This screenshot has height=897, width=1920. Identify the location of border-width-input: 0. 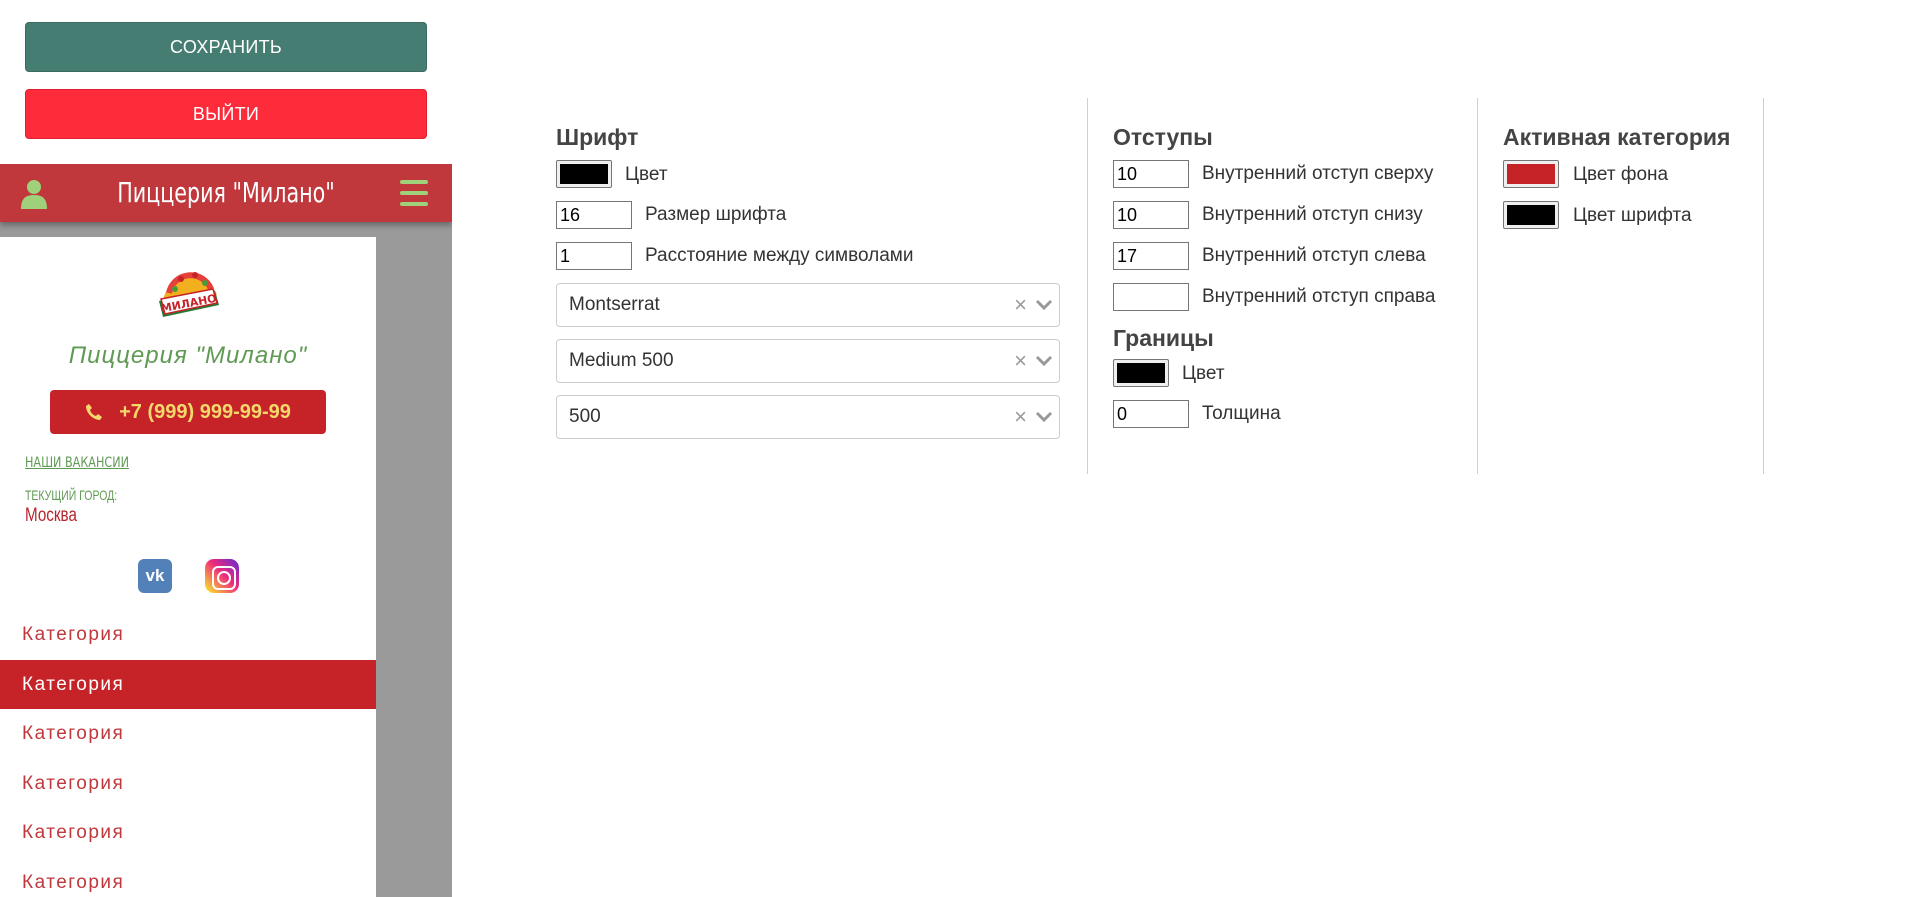
(1151, 414).